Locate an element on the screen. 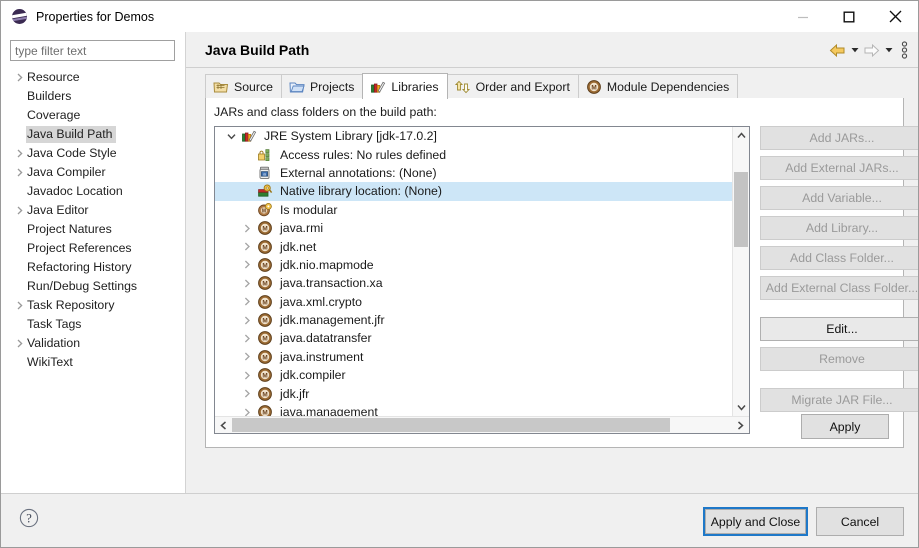  sidebar-item-run-debug-settings: Run/Debug Settings is located at coordinates (92, 286).